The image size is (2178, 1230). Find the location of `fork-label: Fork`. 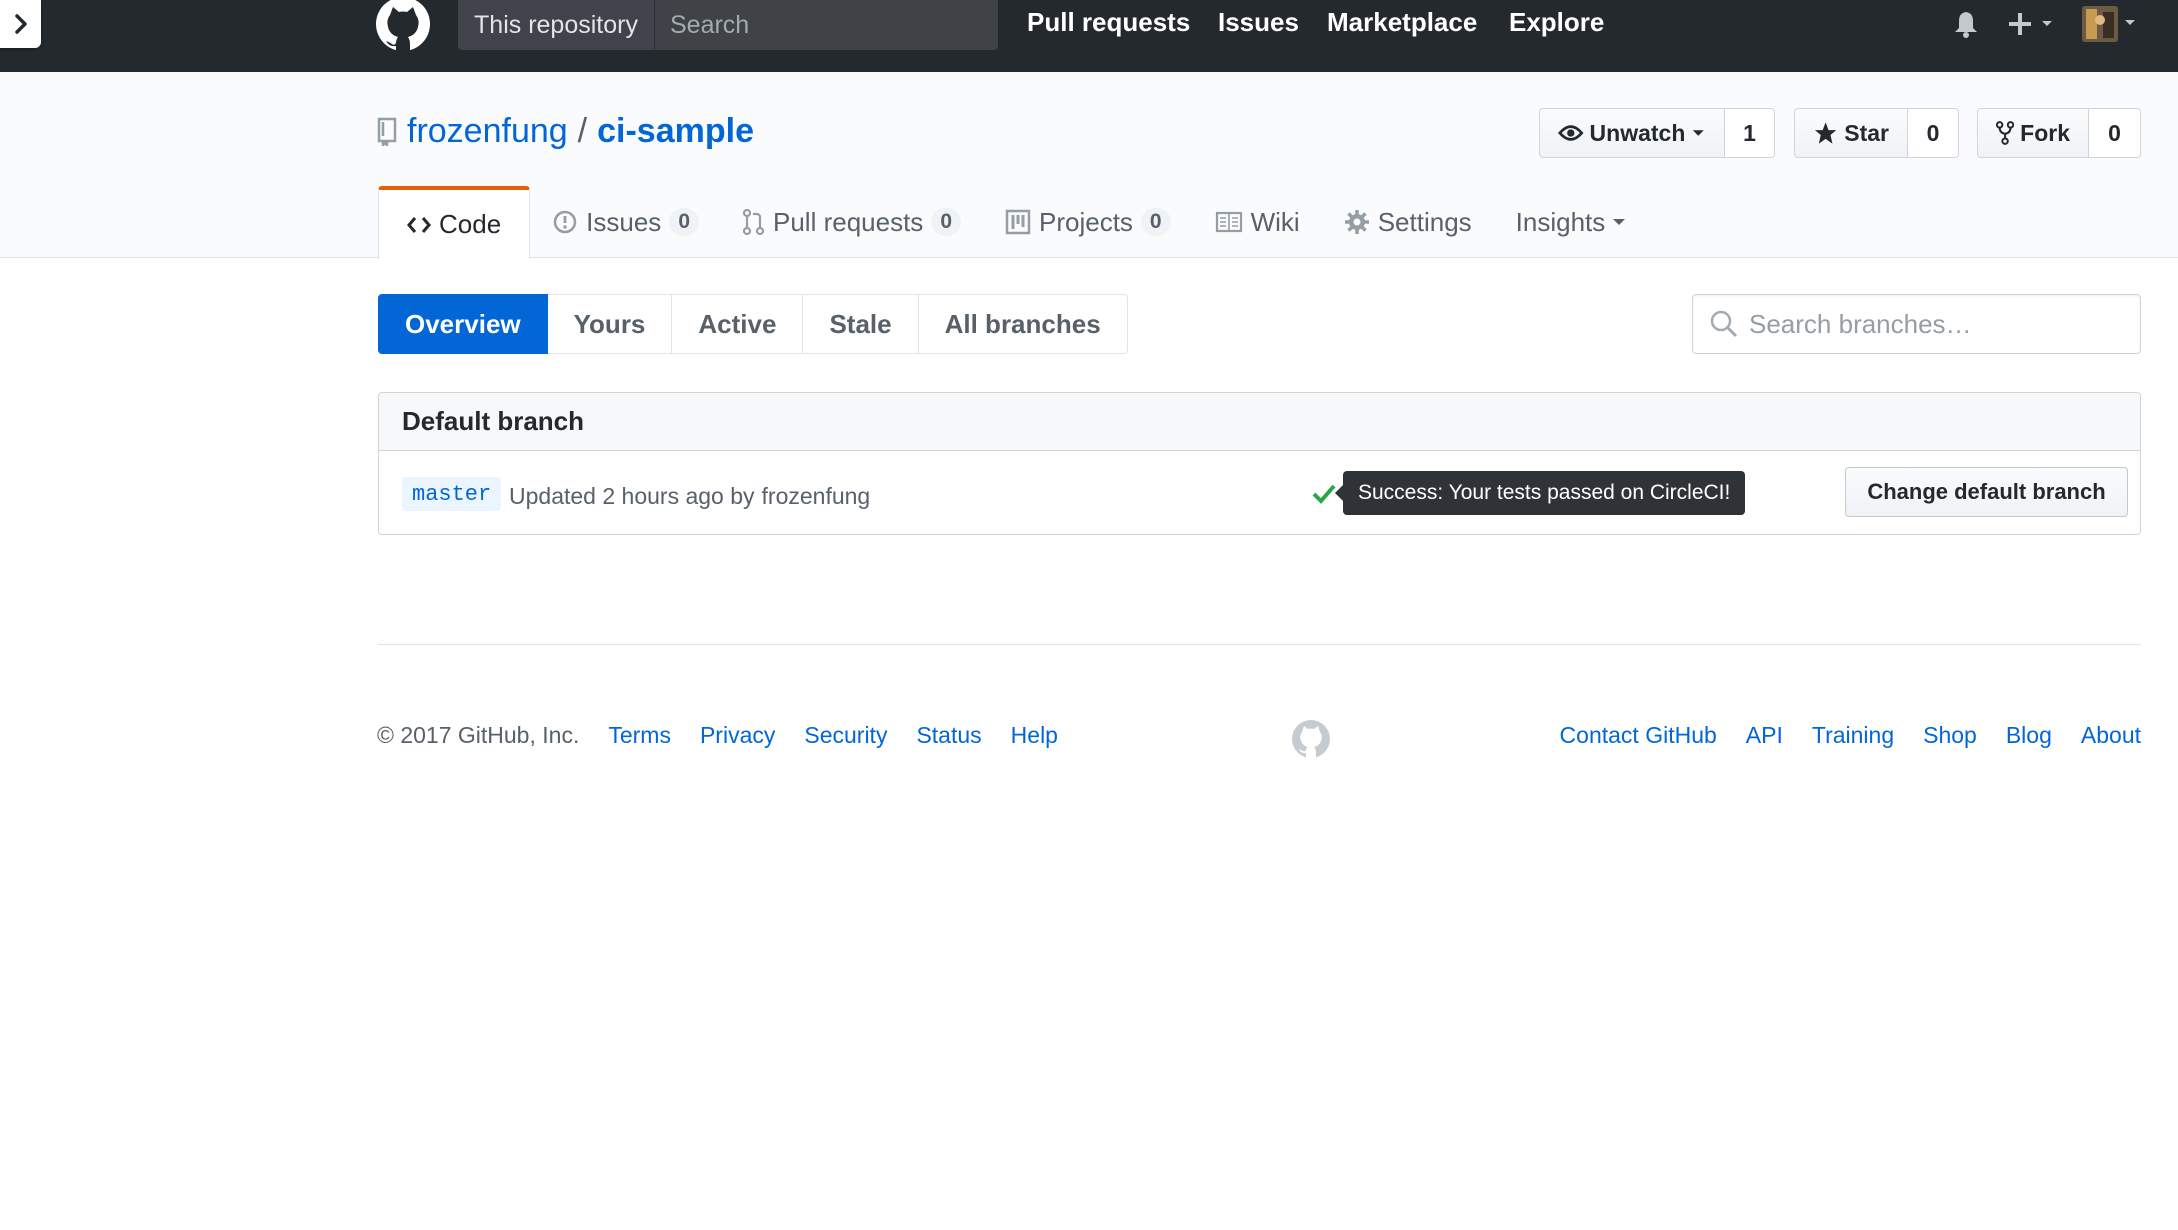

fork-label: Fork is located at coordinates (2045, 132).